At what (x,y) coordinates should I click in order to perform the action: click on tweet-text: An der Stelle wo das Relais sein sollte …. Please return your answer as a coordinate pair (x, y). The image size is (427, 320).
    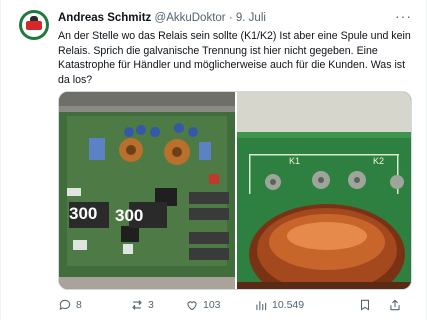
    Looking at the image, I should click on (234, 58).